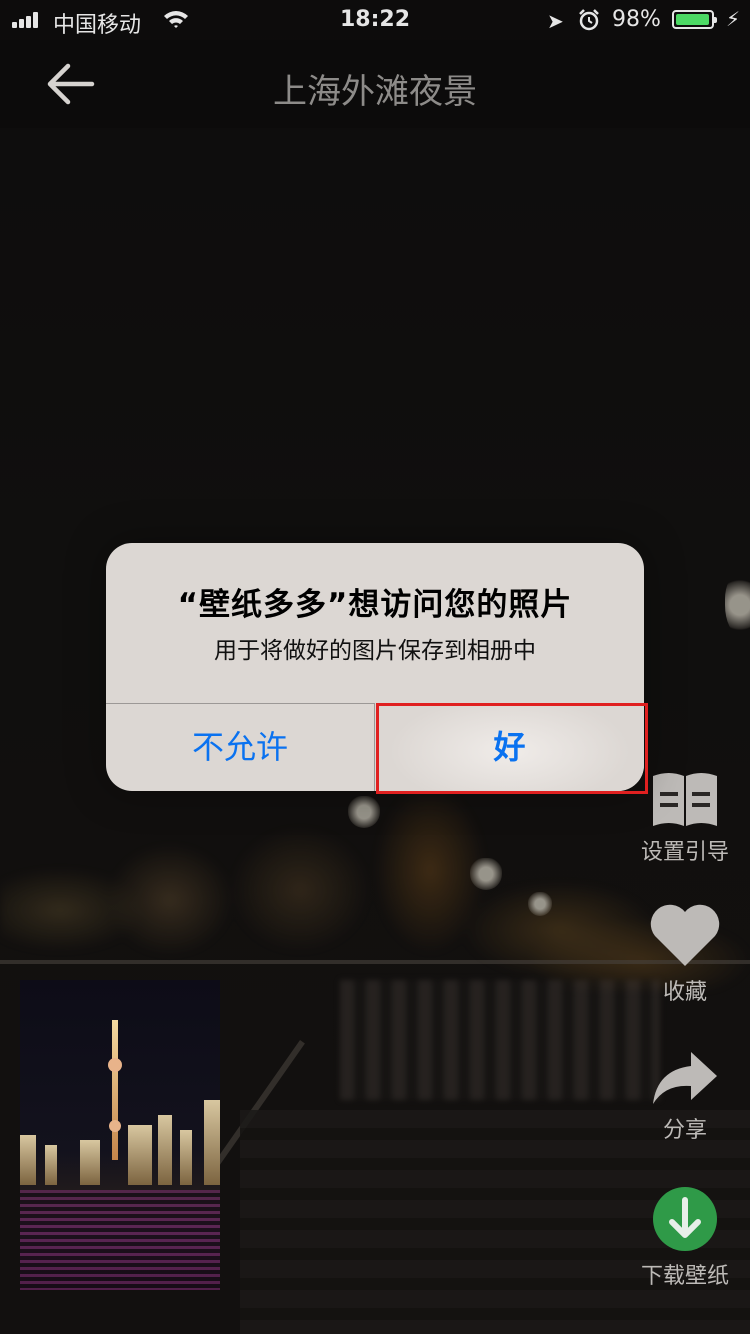  I want to click on photo-permission-alert: “壁纸多多”想访问您的照片 用于将做好的图片保存到相册中 不允许 好, so click(375, 667).